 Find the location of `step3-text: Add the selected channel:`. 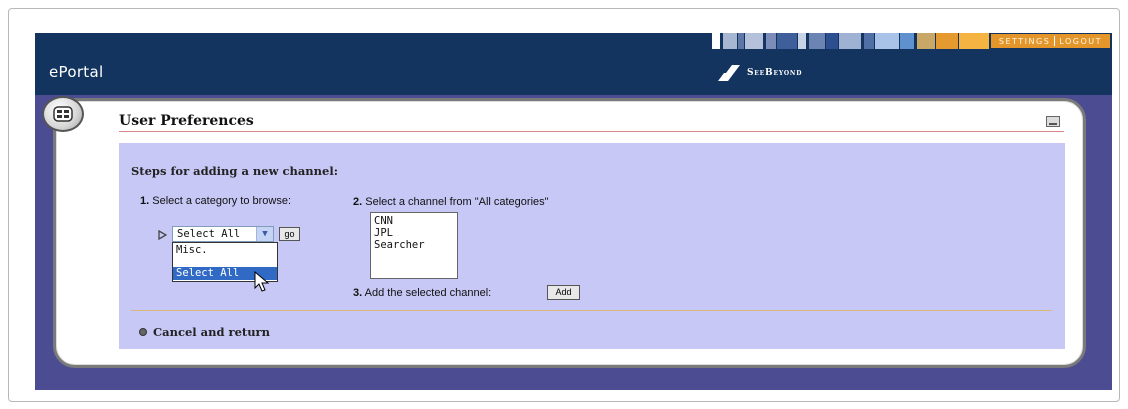

step3-text: Add the selected channel: is located at coordinates (428, 293).